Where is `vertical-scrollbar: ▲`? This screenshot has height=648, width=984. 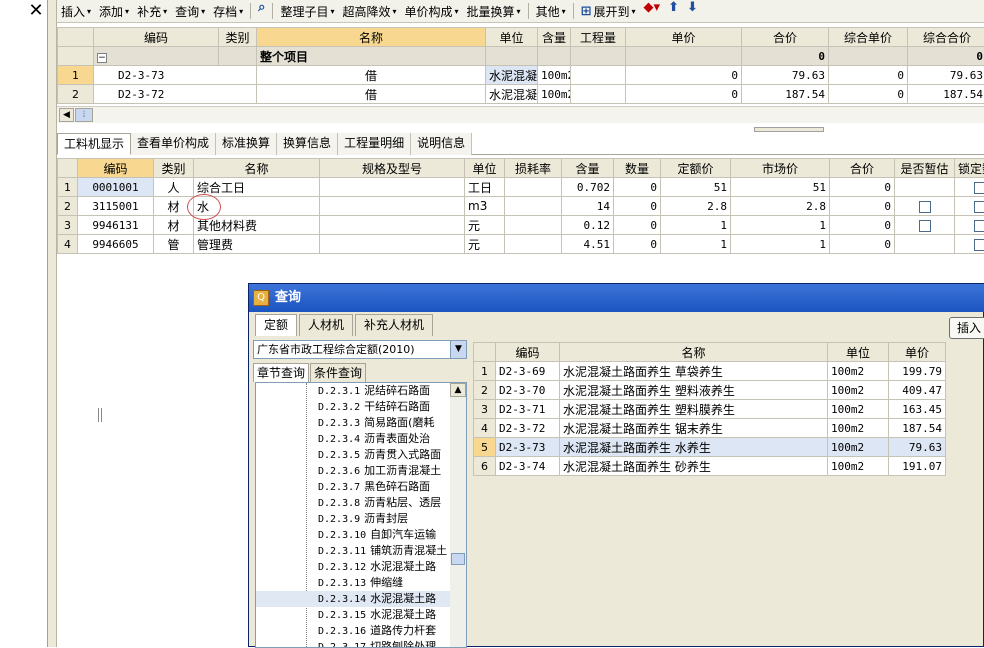 vertical-scrollbar: ▲ is located at coordinates (458, 515).